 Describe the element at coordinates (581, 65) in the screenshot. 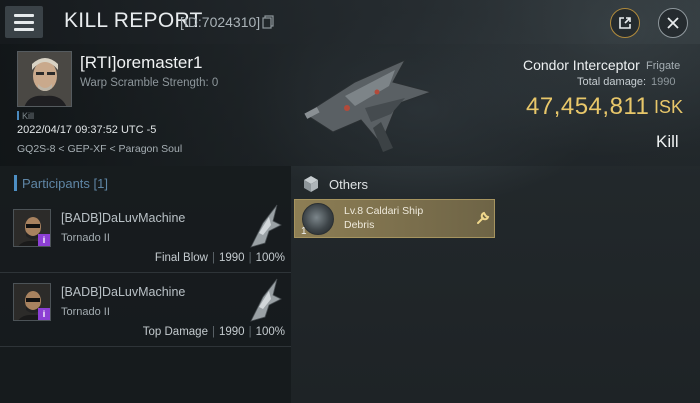

I see `victim-ship-name: Condor Interceptor` at that location.